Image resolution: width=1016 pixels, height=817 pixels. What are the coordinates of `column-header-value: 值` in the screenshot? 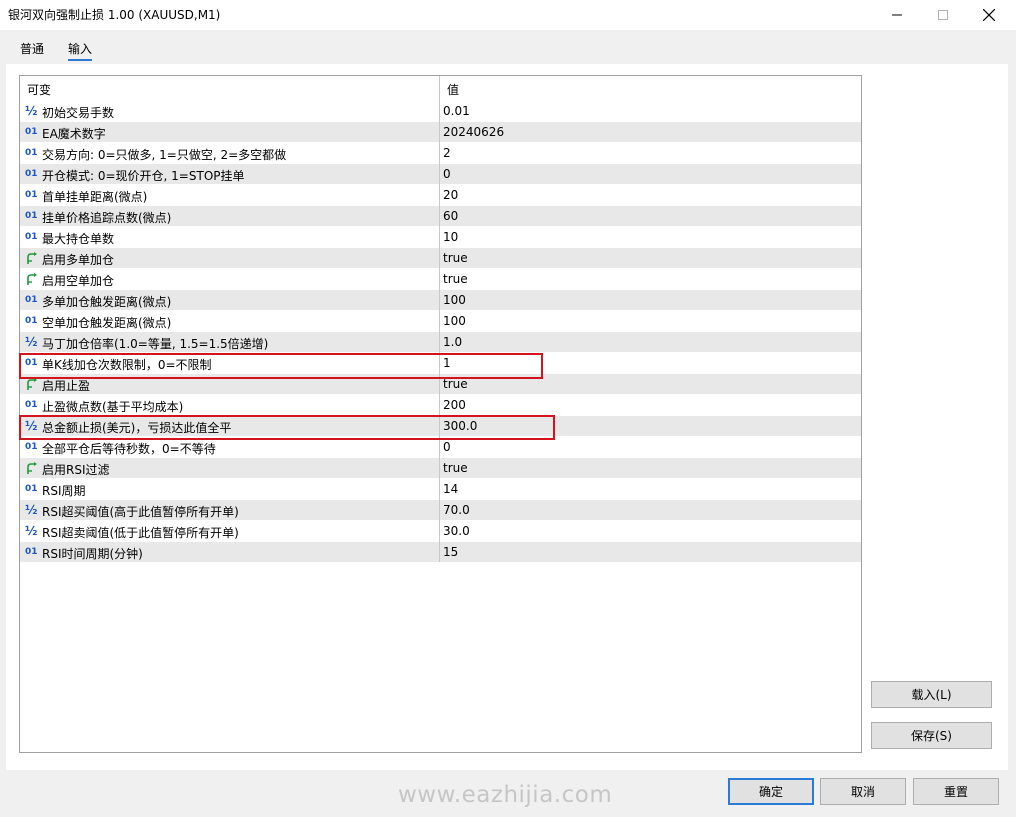 It's located at (453, 89).